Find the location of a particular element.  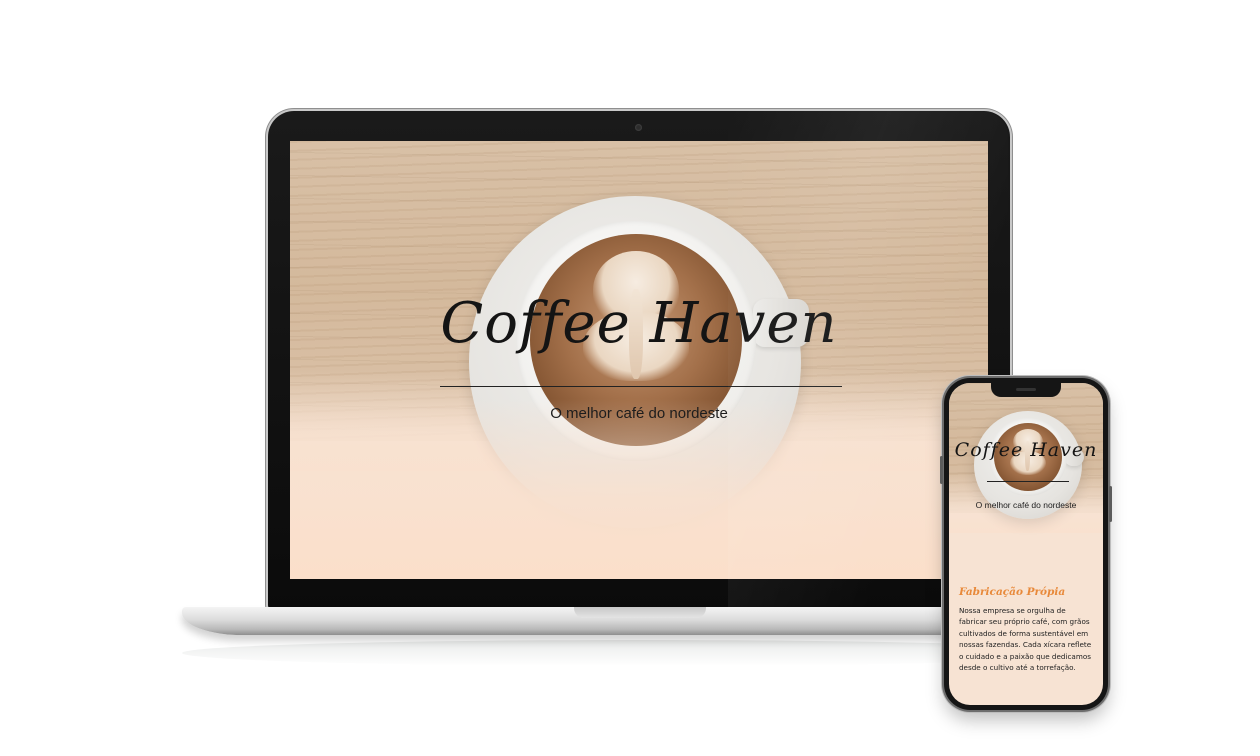

phone-notch is located at coordinates (1026, 390).